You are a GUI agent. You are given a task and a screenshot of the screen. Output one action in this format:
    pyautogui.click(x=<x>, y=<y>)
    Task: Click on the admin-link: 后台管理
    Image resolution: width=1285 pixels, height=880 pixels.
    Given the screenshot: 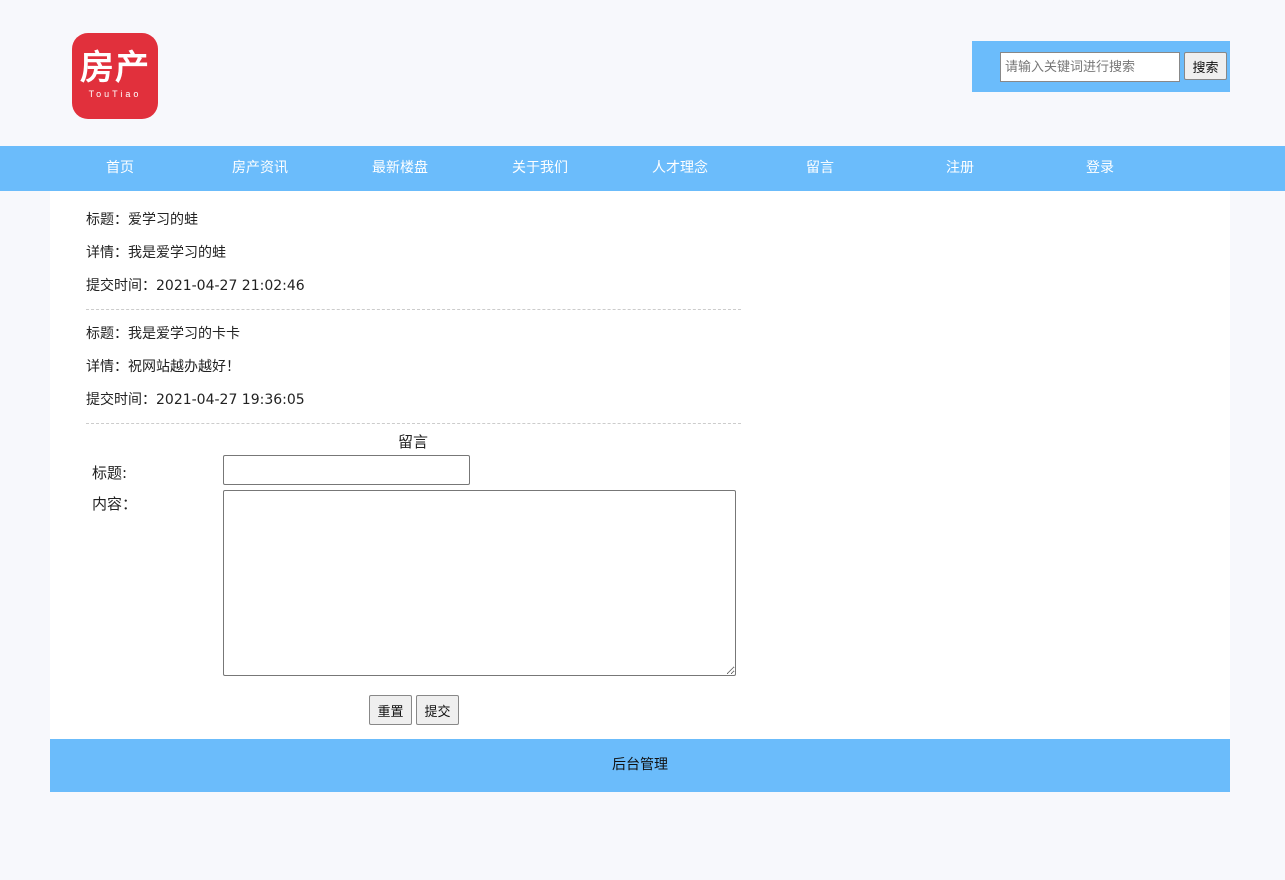 What is the action you would take?
    pyautogui.click(x=640, y=765)
    